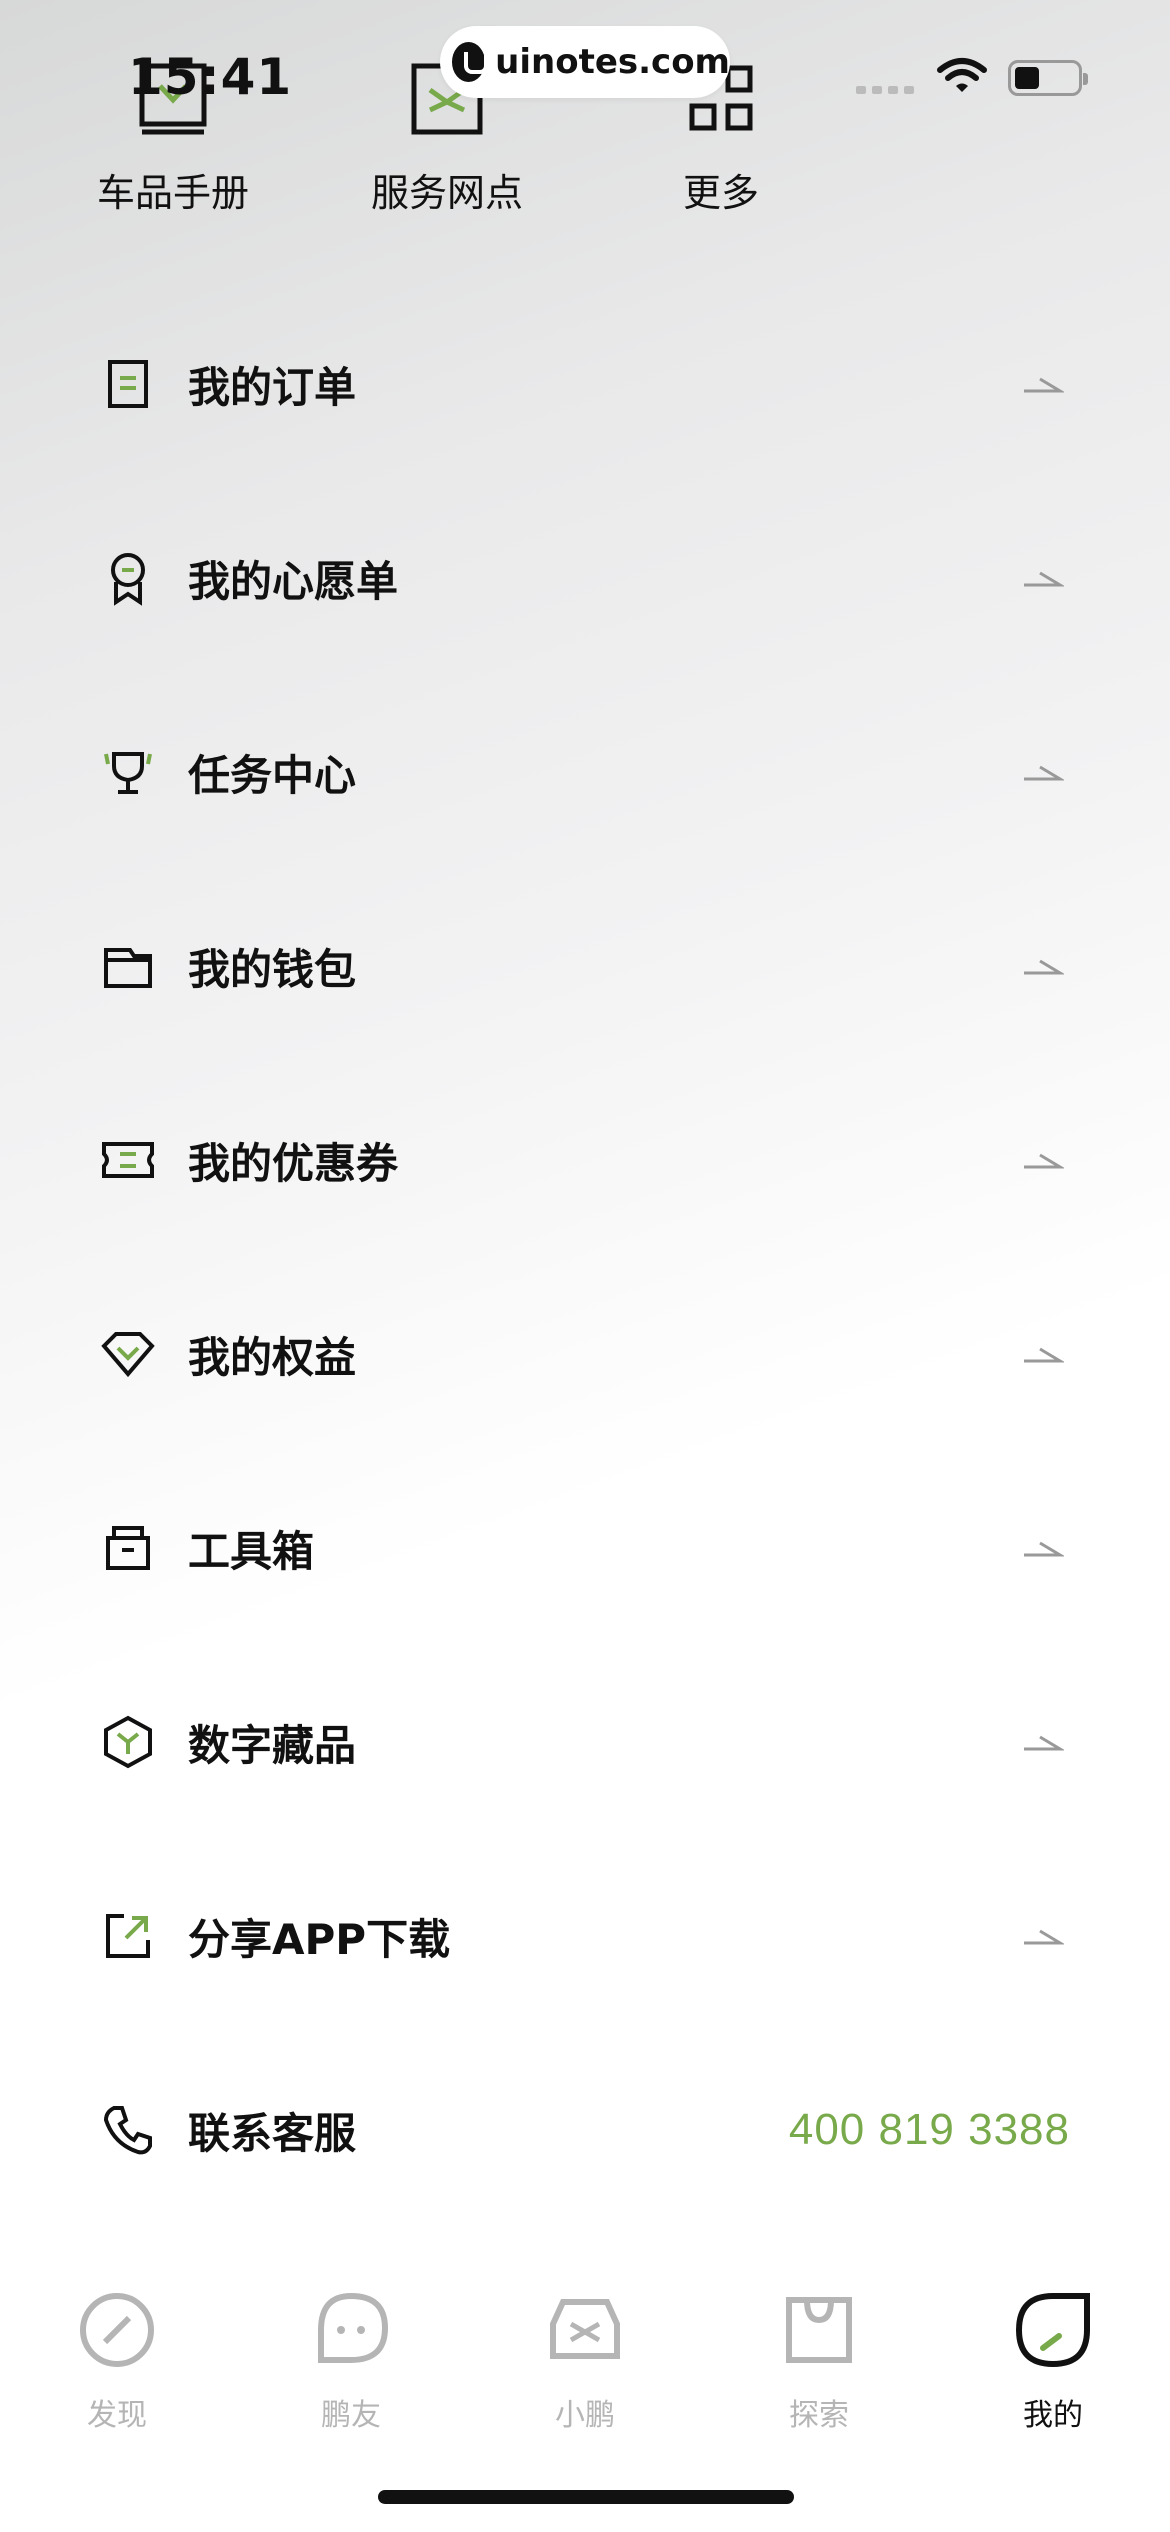 This screenshot has height=2532, width=1170. What do you see at coordinates (470, 62) in the screenshot?
I see `uinotes-logo-icon` at bounding box center [470, 62].